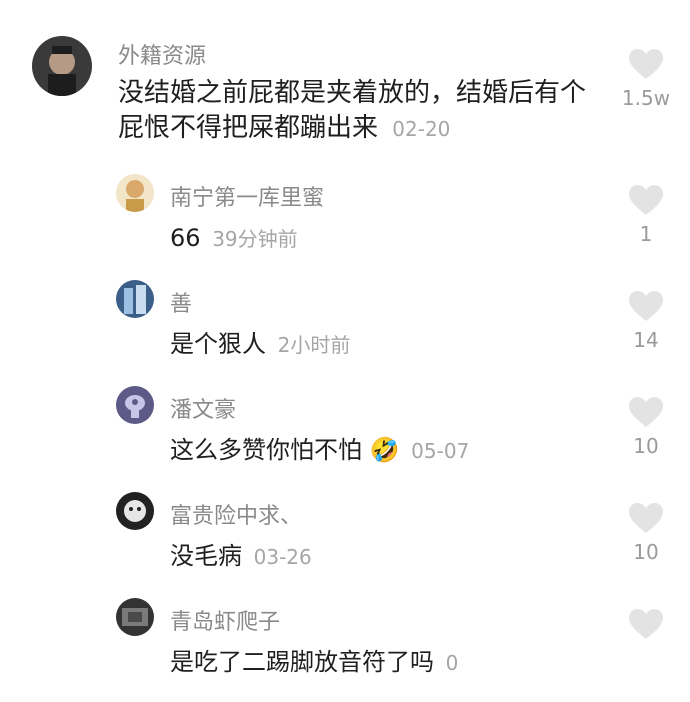 This screenshot has width=690, height=702. I want to click on reply-time: 0, so click(452, 663).